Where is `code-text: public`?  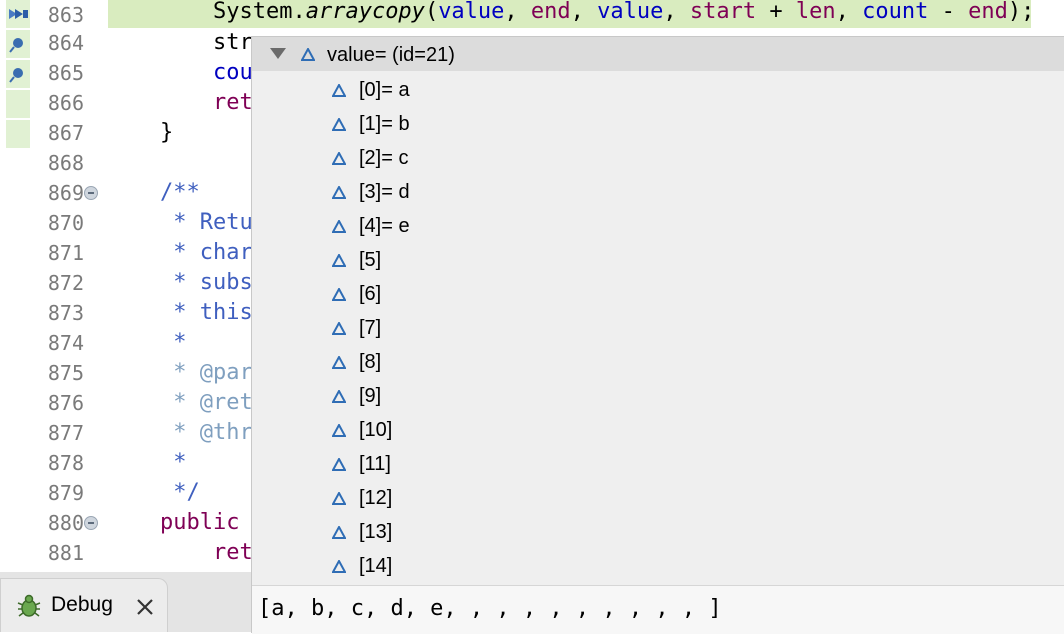
code-text: public is located at coordinates (200, 522).